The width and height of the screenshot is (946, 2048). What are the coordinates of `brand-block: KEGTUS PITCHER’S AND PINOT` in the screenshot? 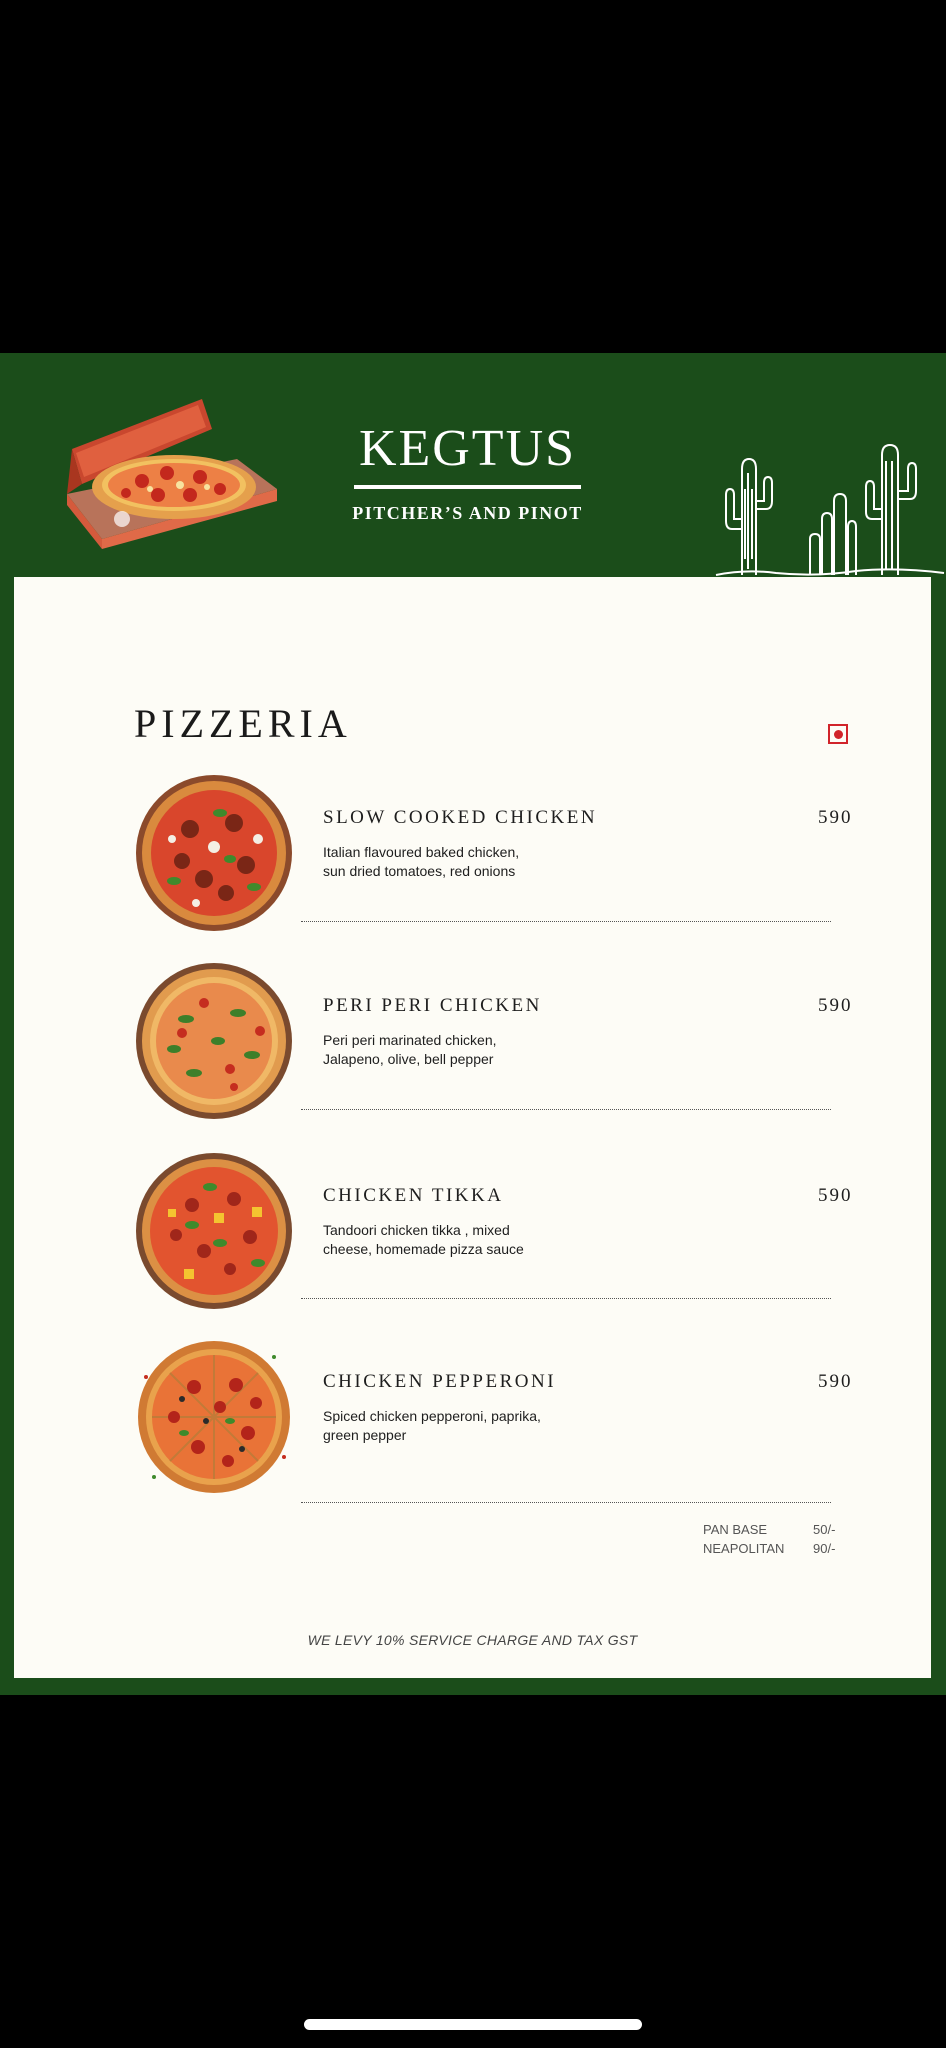 It's located at (467, 473).